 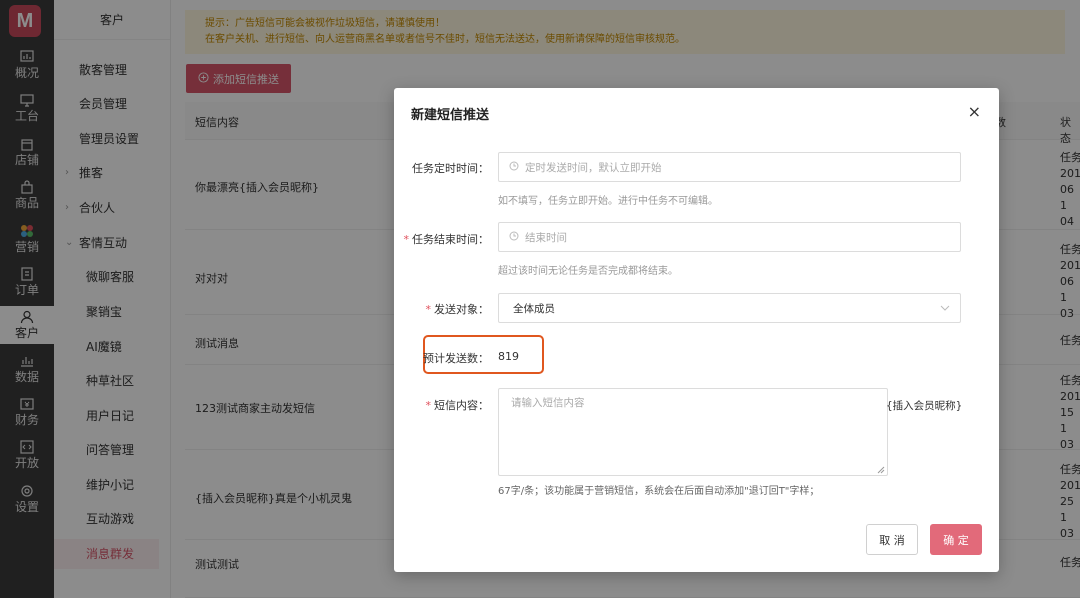 What do you see at coordinates (461, 309) in the screenshot?
I see `target-label-text: 发送对象：` at bounding box center [461, 309].